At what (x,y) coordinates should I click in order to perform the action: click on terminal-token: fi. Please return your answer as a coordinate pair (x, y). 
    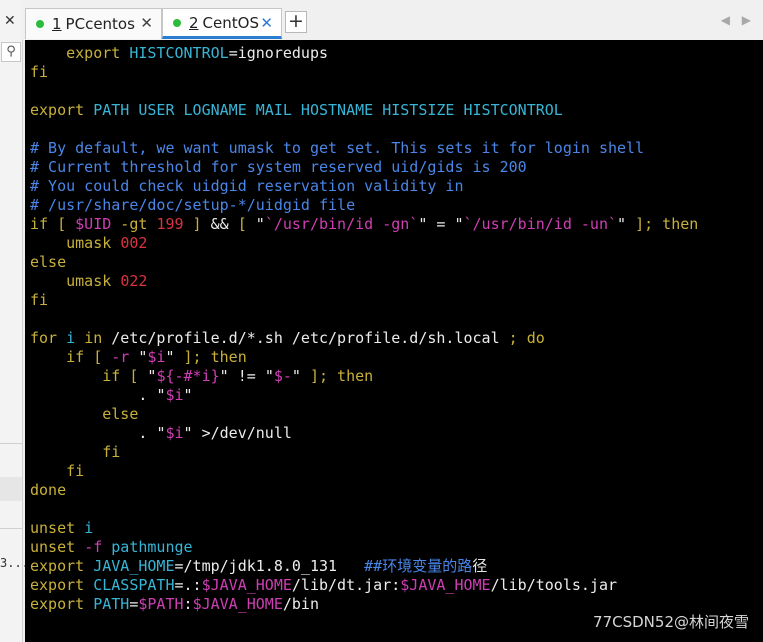
    Looking at the image, I should click on (75, 452).